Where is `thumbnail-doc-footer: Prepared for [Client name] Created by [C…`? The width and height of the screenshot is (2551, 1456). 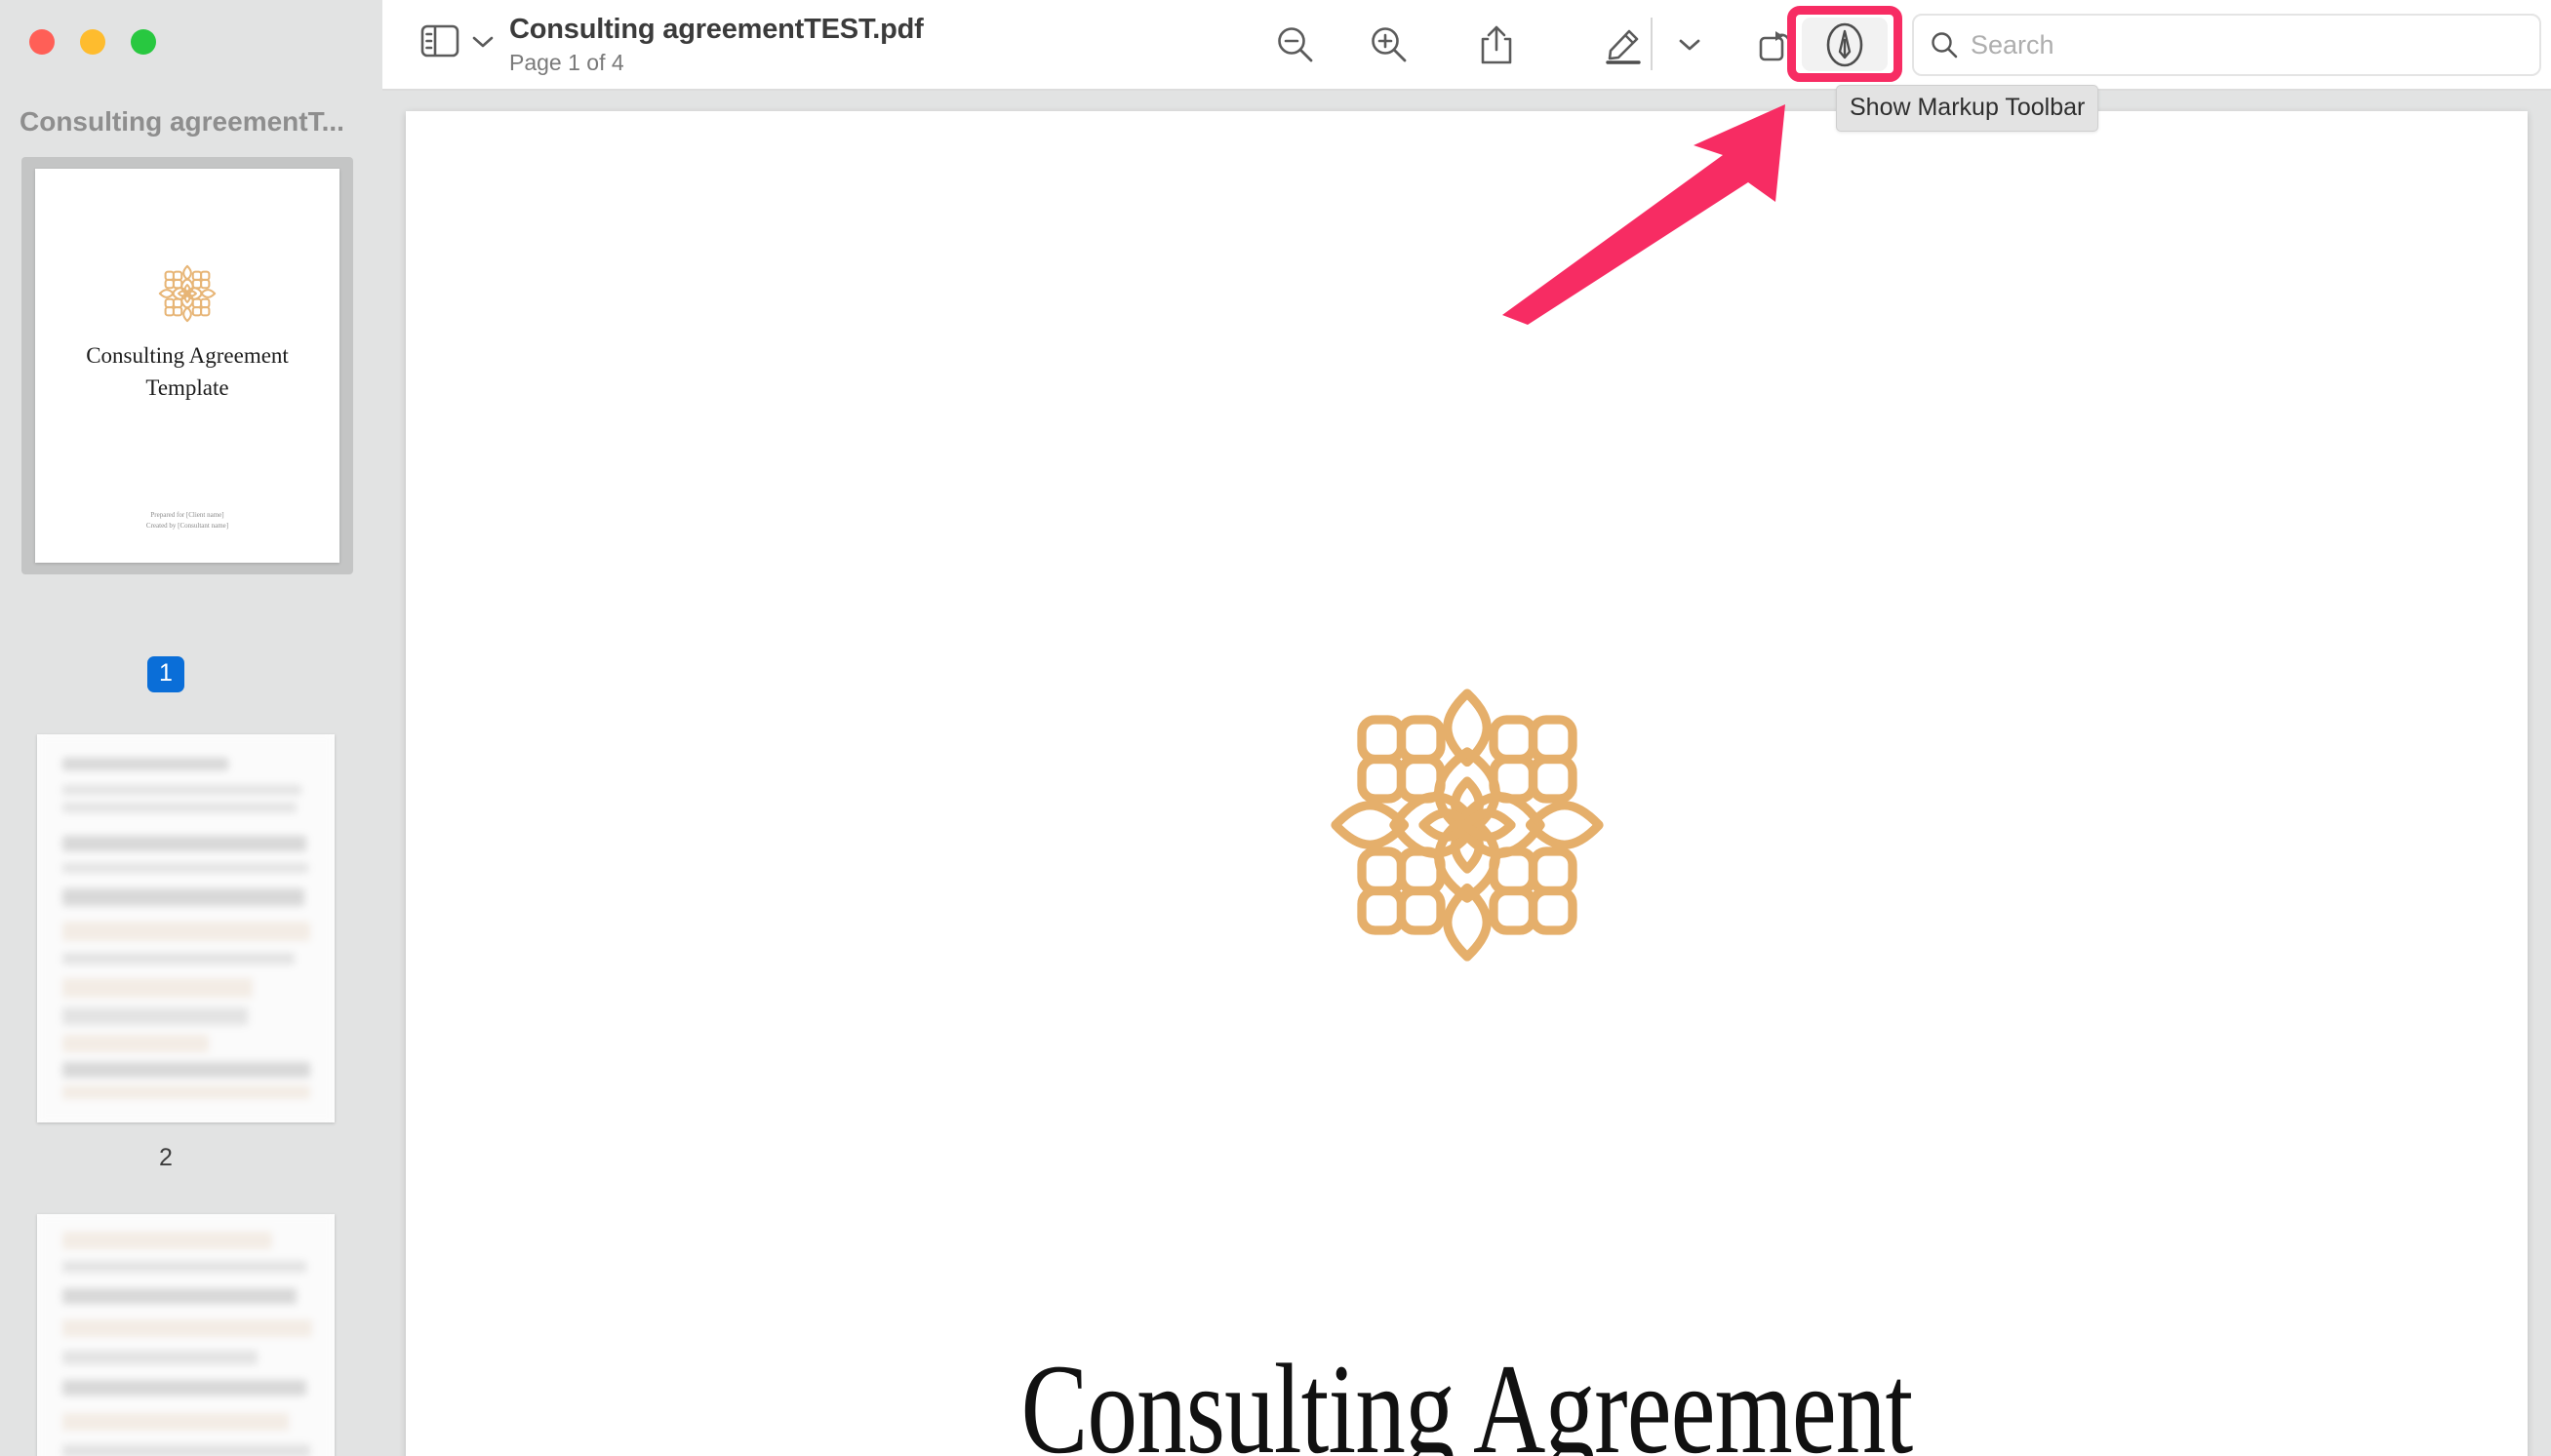 thumbnail-doc-footer: Prepared for [Client name] Created by [C… is located at coordinates (187, 520).